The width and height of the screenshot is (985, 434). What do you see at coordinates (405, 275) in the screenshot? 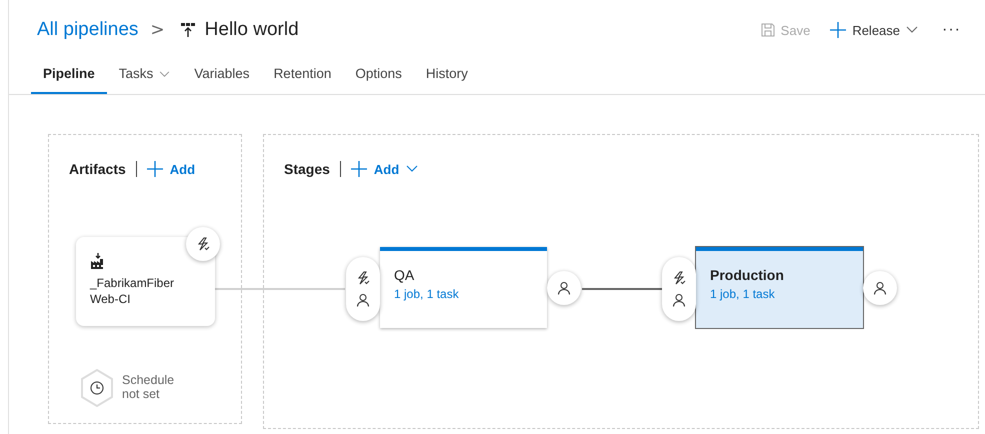
I see `stage-name: QA` at bounding box center [405, 275].